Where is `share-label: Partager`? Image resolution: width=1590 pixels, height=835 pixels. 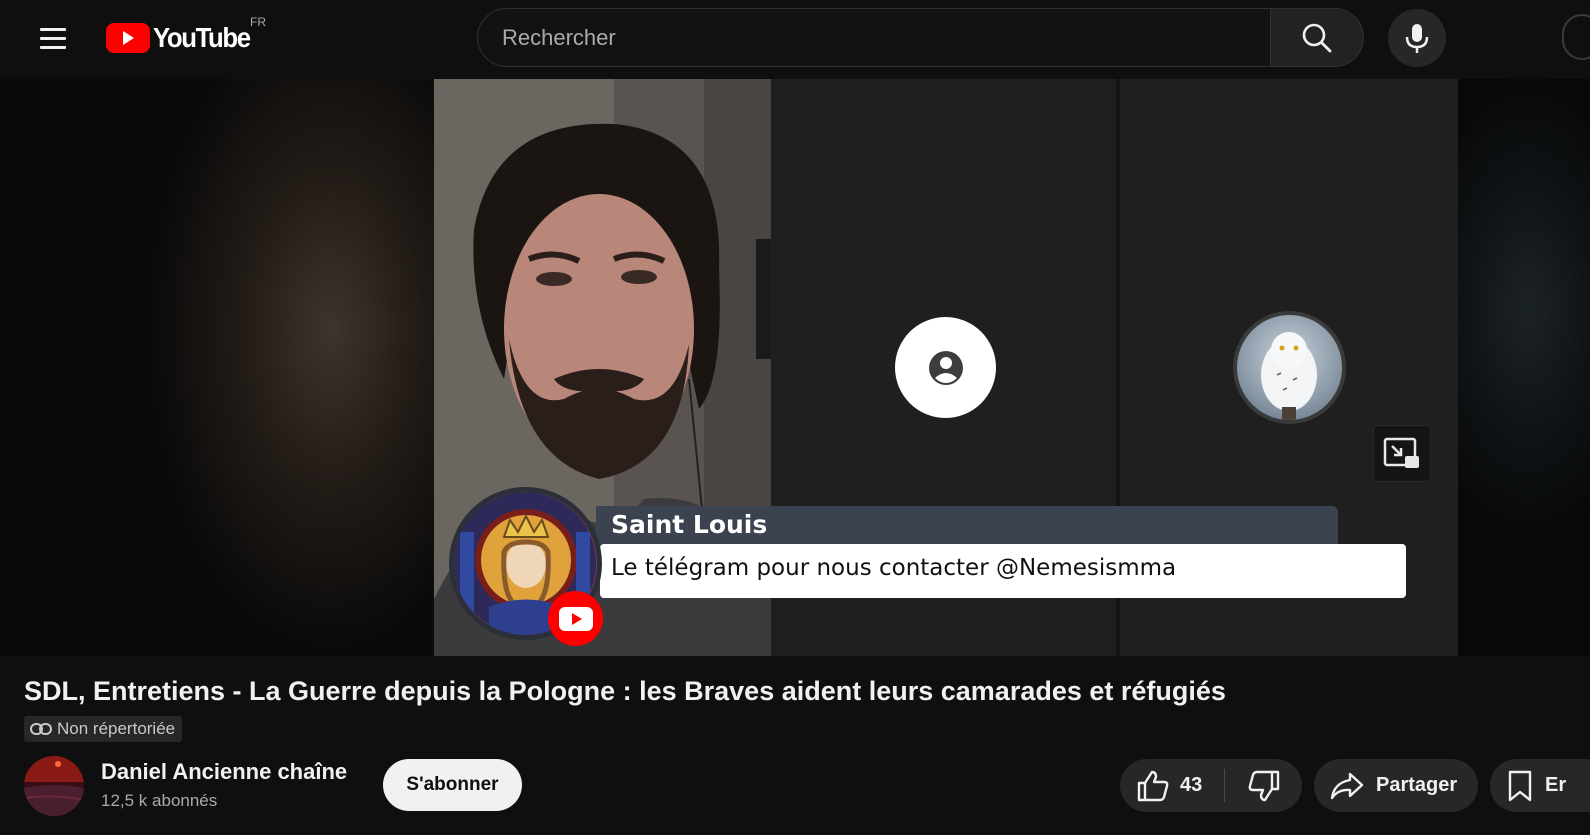 share-label: Partager is located at coordinates (1417, 785).